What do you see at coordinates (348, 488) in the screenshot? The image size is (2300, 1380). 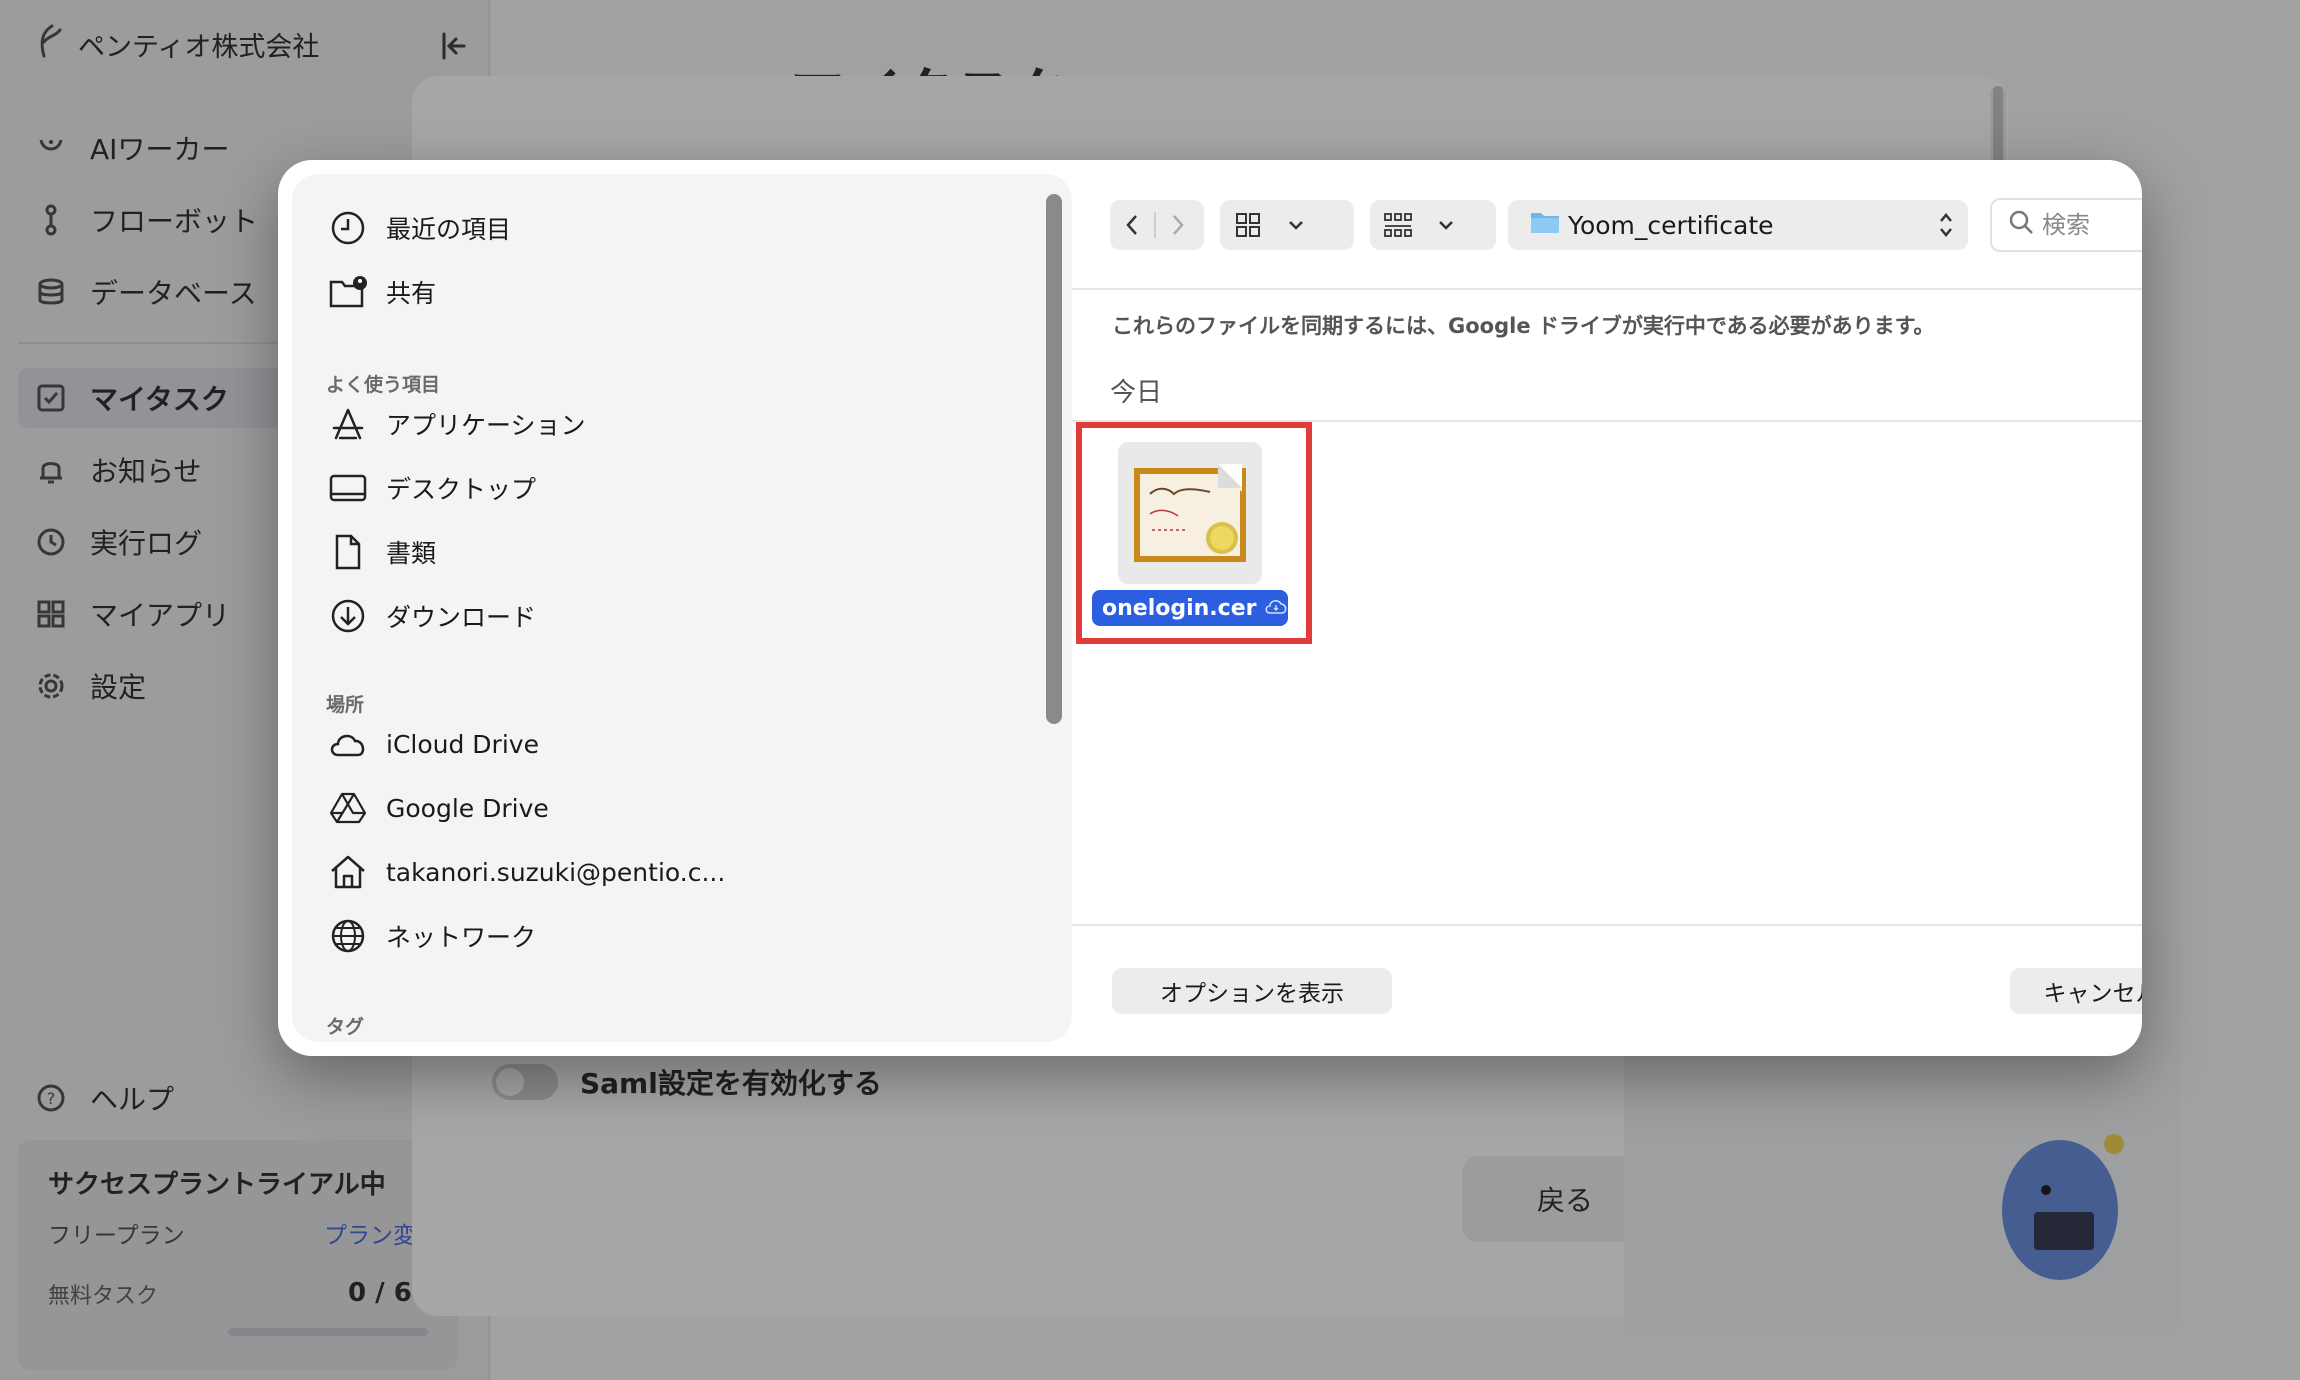 I see `desktop-icon` at bounding box center [348, 488].